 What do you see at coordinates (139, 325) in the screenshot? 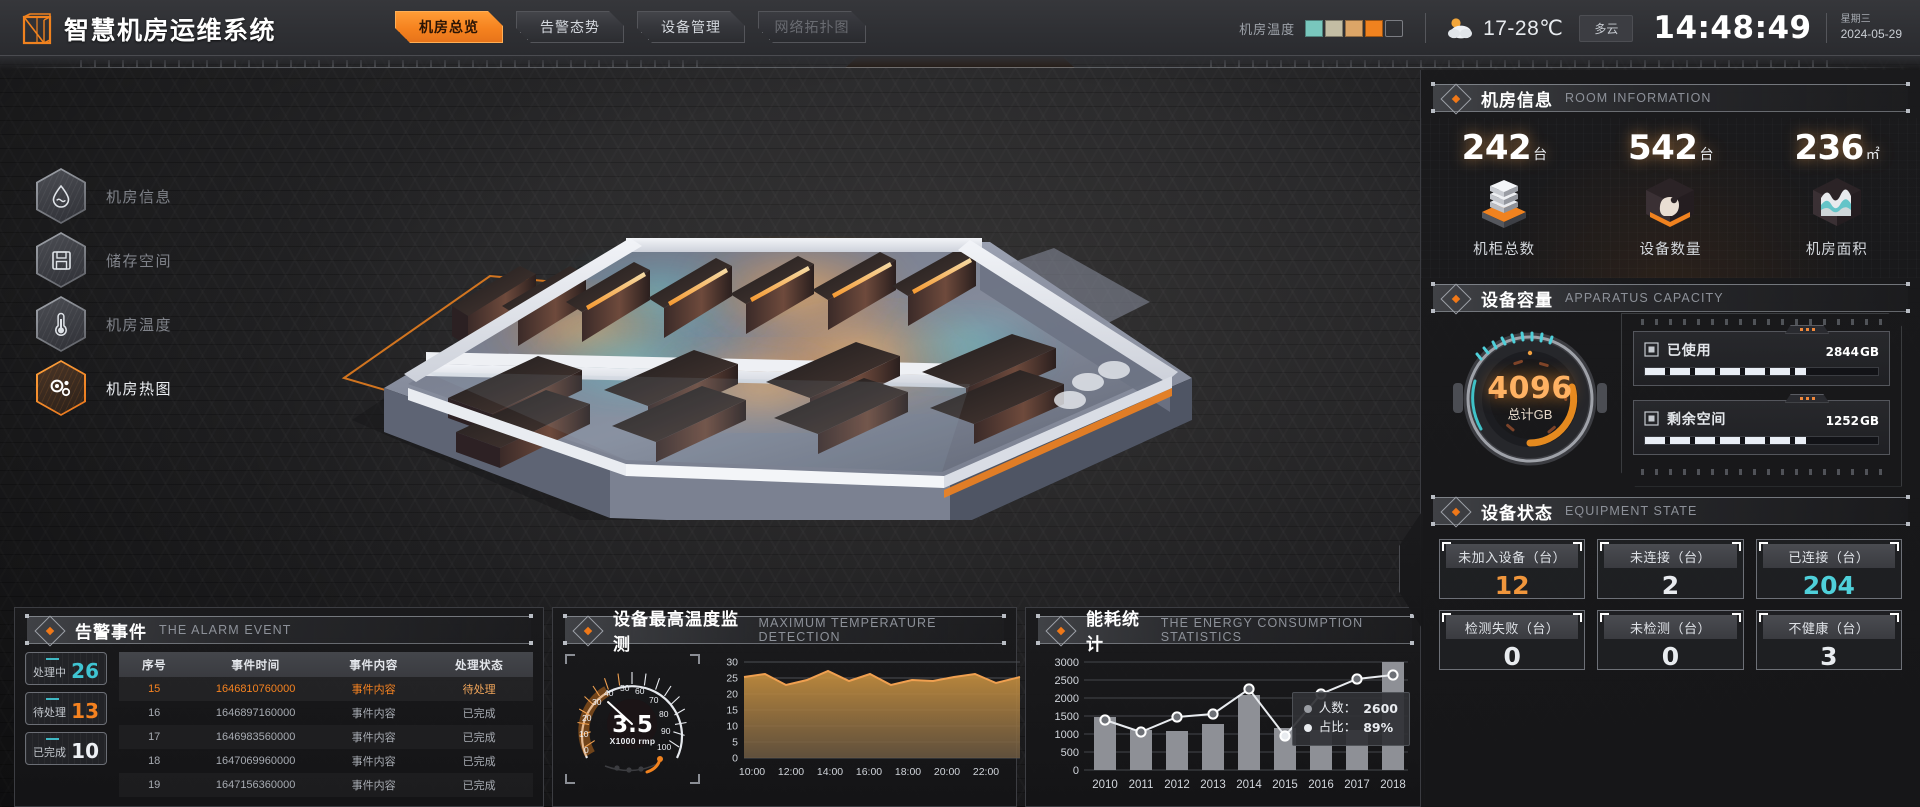
I see `quicknav-label: 机房温度` at bounding box center [139, 325].